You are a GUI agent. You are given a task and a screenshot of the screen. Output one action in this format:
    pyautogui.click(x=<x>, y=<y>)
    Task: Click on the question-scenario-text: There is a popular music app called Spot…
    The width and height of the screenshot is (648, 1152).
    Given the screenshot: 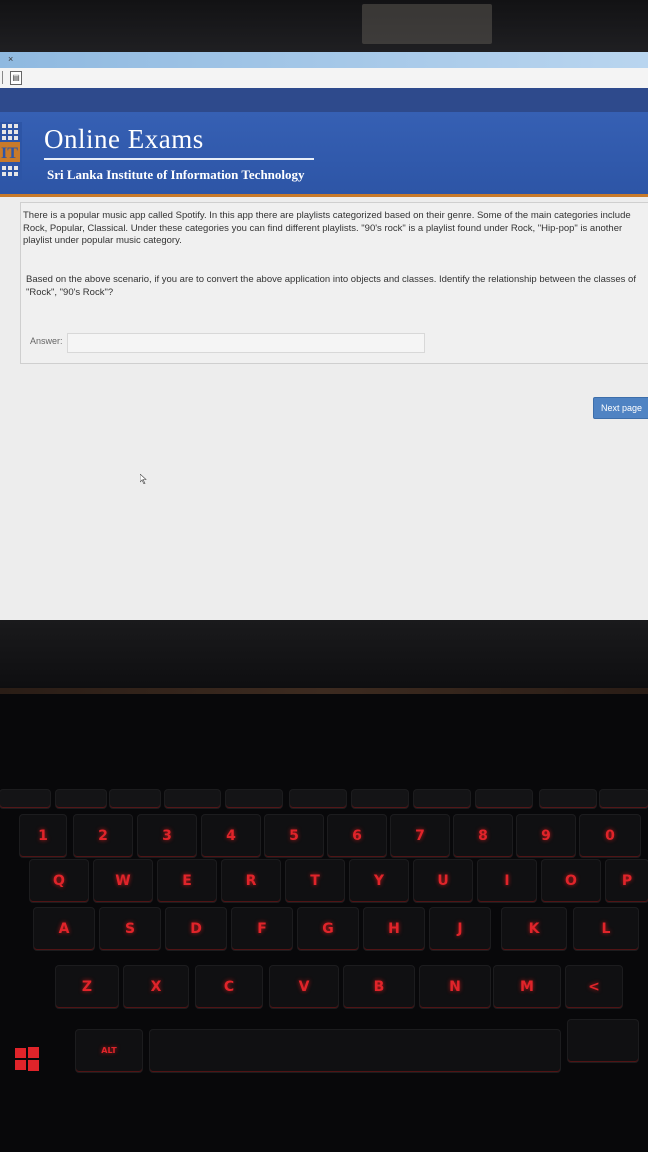 What is the action you would take?
    pyautogui.click(x=327, y=228)
    